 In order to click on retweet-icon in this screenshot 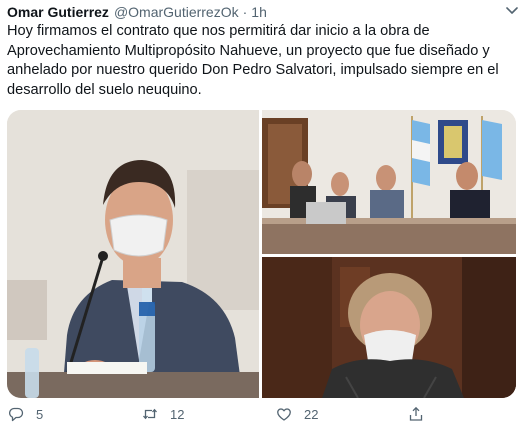, I will do `click(150, 414)`.